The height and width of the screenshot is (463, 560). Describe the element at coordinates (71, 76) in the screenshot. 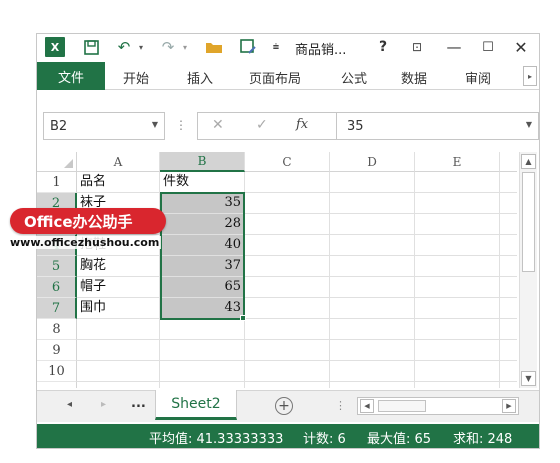

I see `tab-file: 文件` at that location.